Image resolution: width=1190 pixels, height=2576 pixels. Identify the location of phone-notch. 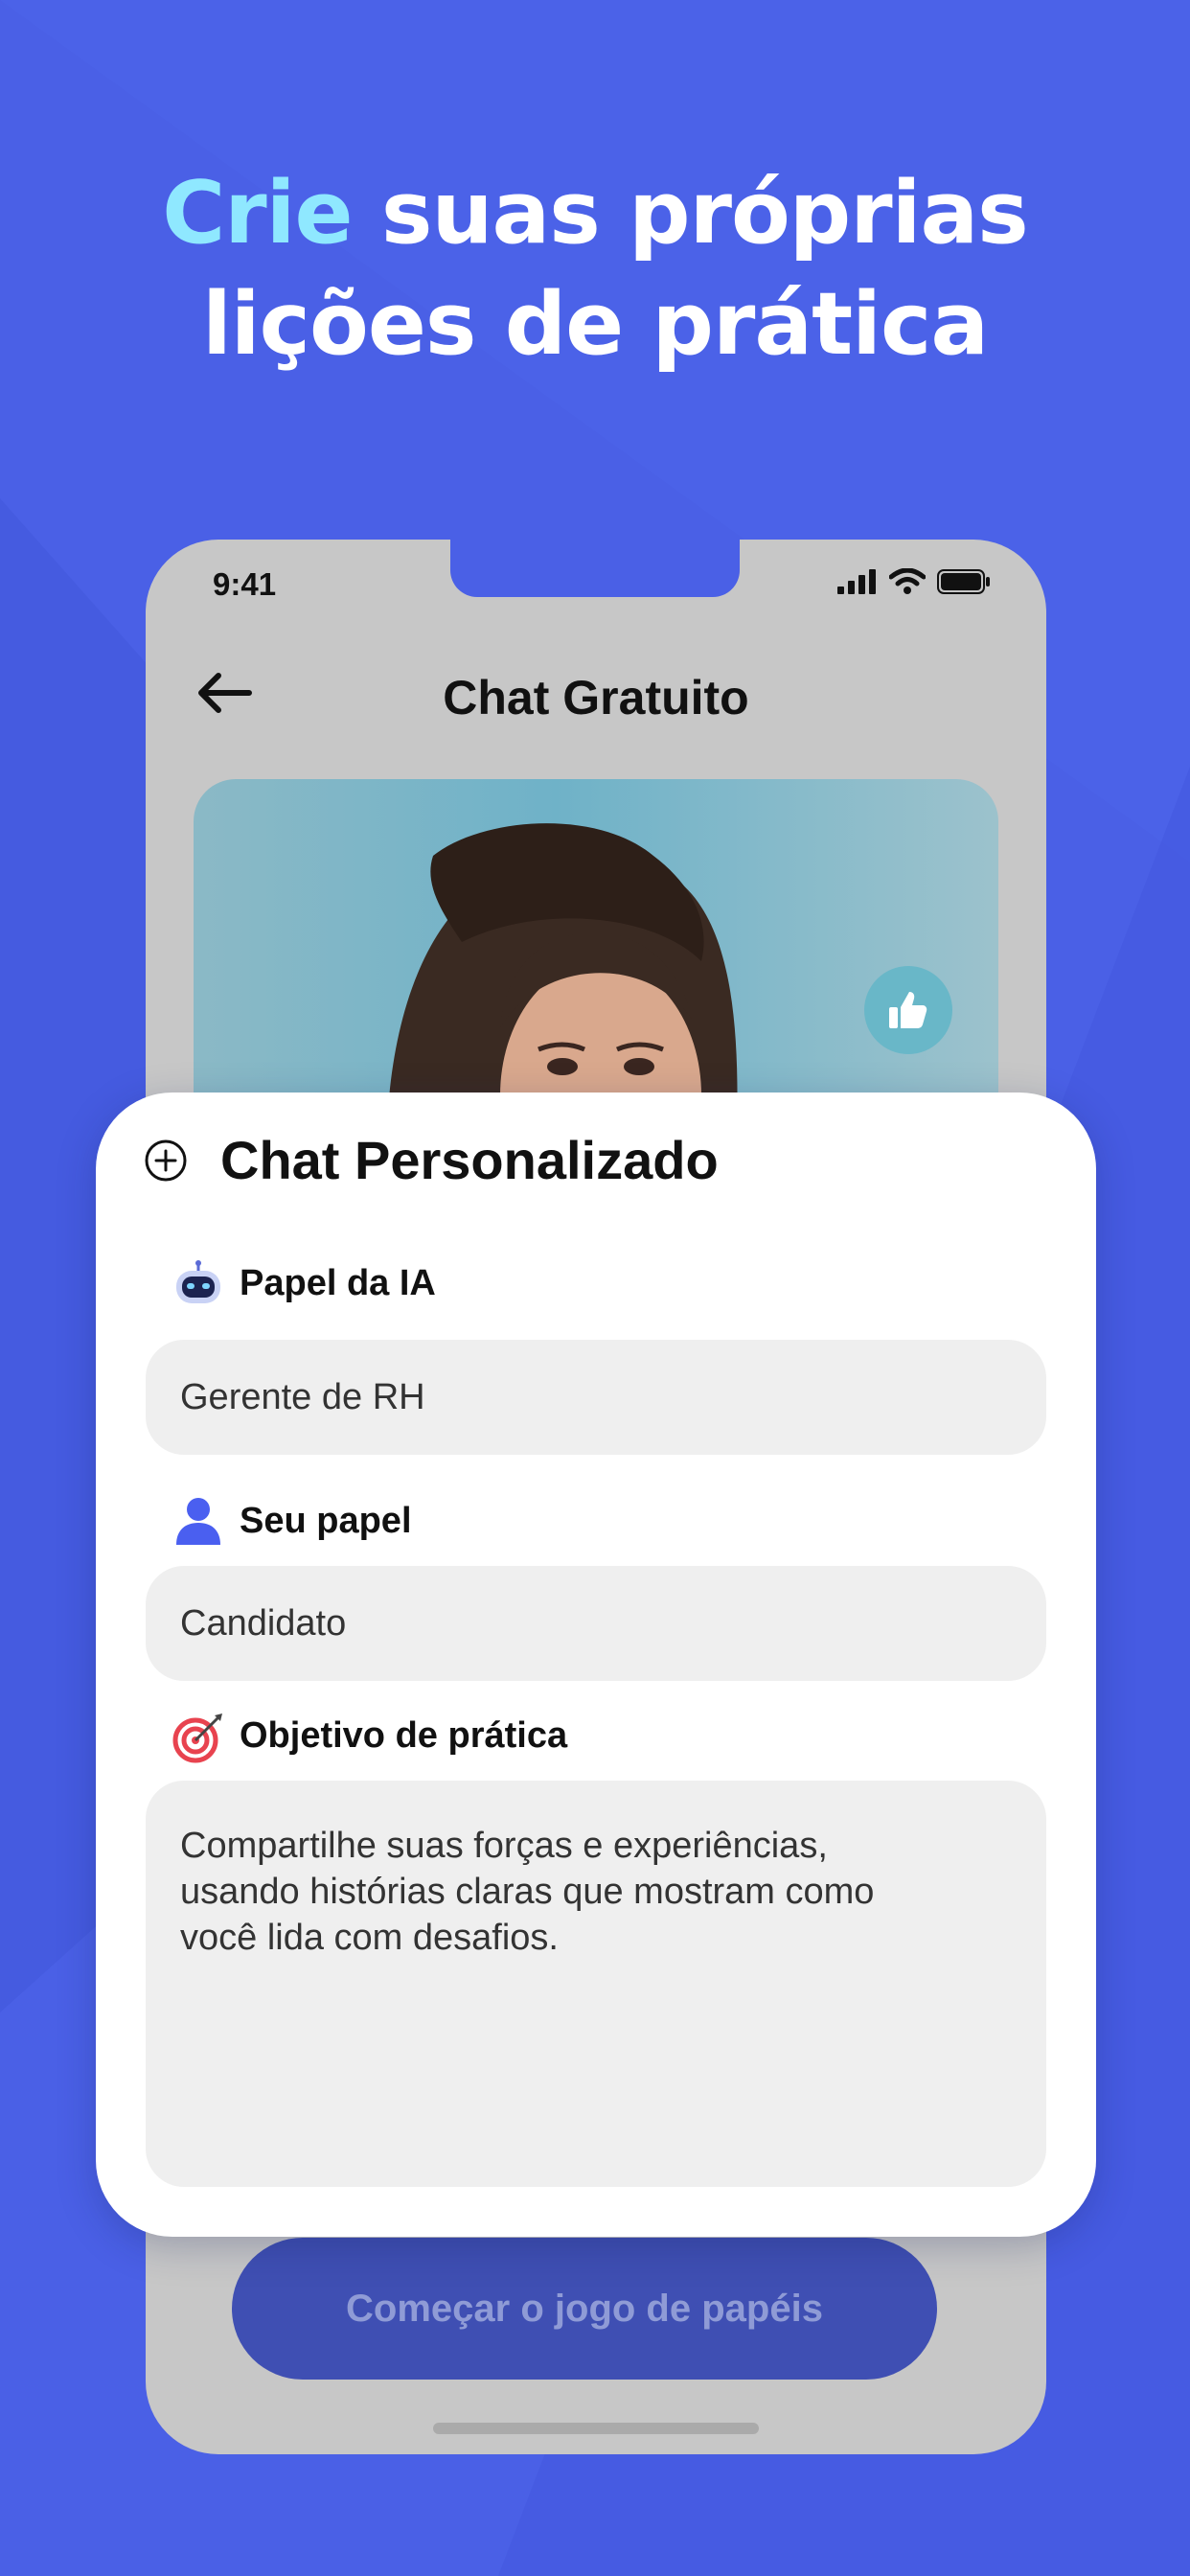
(595, 568).